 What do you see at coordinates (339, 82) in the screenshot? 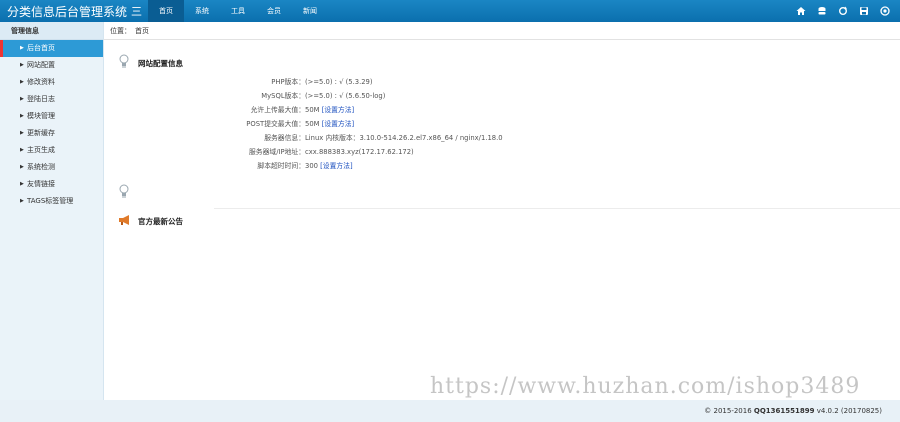
I see `info-value: (>=5.0) : √ (5.3.29)` at bounding box center [339, 82].